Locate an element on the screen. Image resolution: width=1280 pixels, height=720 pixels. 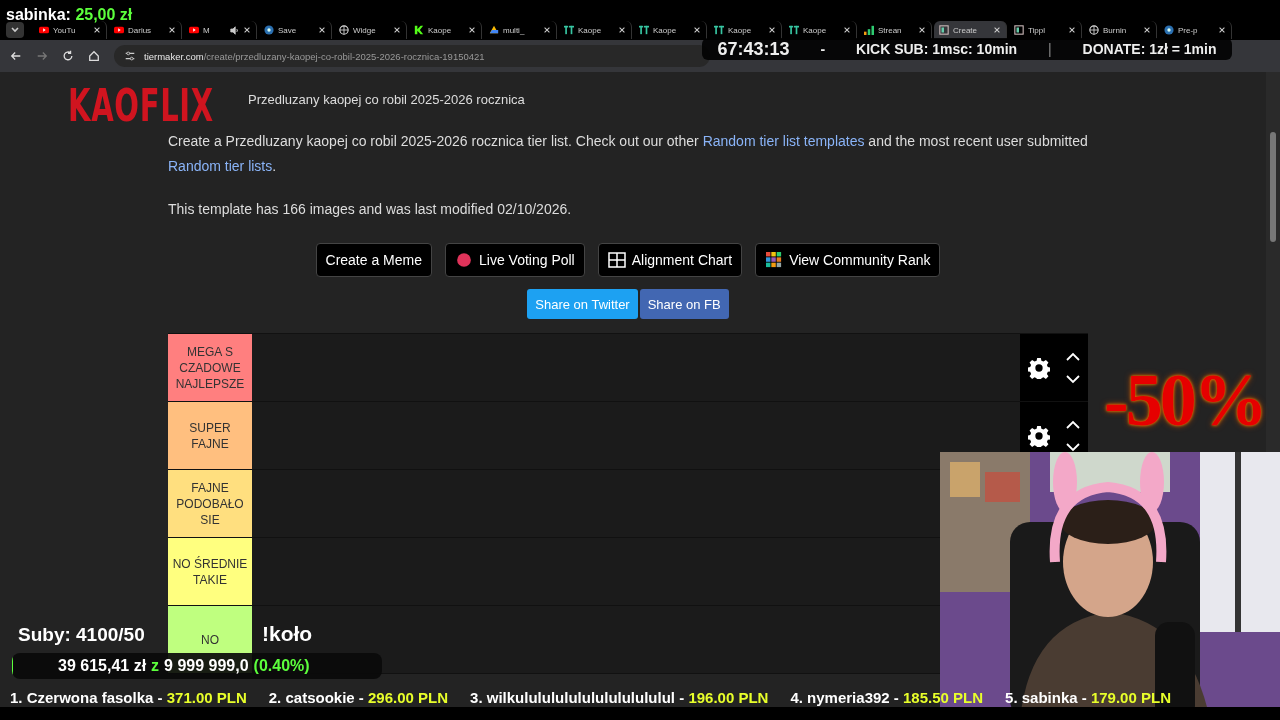
site-settings-icon is located at coordinates (130, 56).